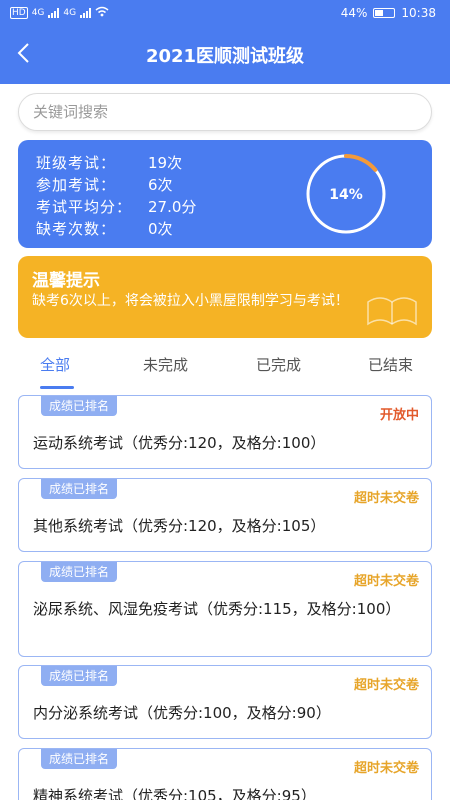  I want to click on tab-unfinished: 未完成, so click(165, 364).